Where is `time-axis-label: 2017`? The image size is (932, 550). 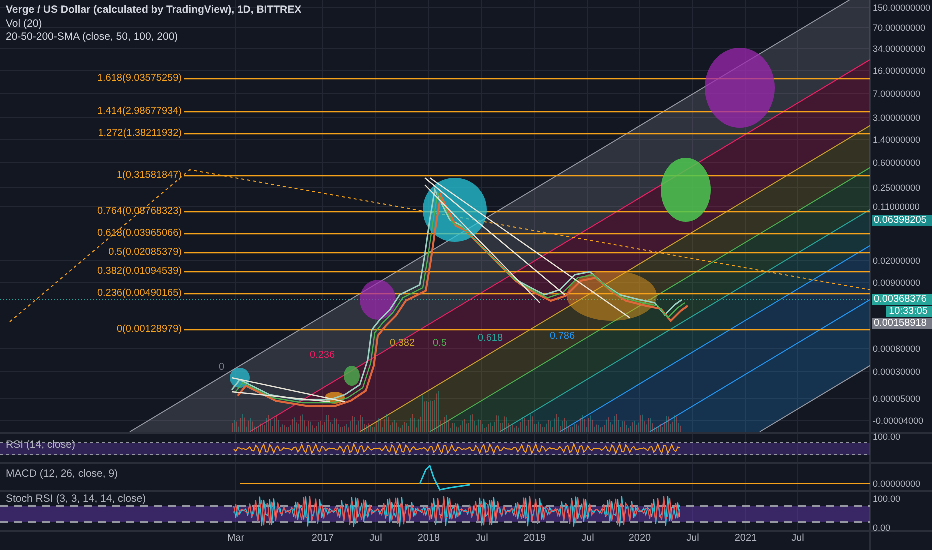 time-axis-label: 2017 is located at coordinates (323, 539).